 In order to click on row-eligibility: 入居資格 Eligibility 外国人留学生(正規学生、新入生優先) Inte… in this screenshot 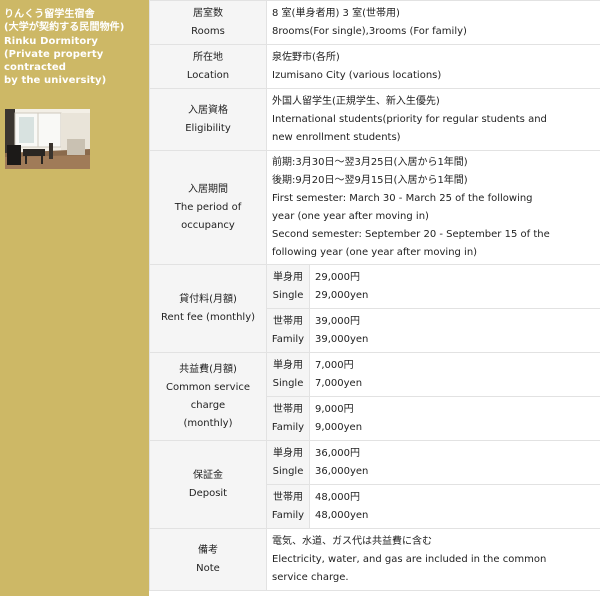, I will do `click(374, 119)`.